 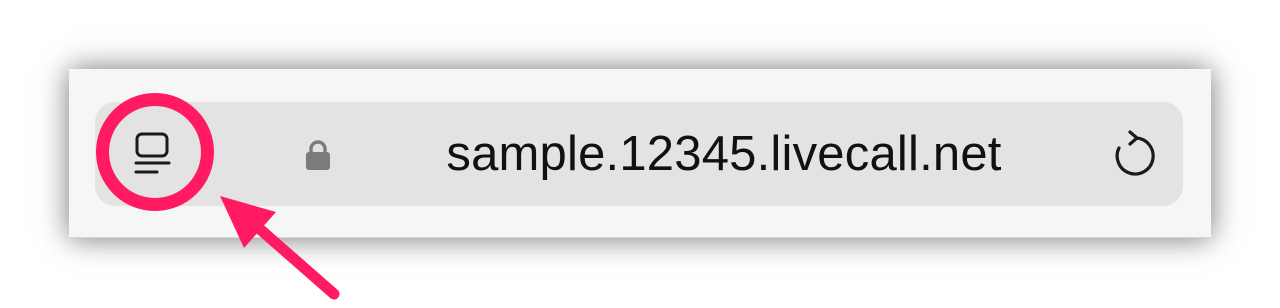 What do you see at coordinates (318, 155) in the screenshot?
I see `lock-icon` at bounding box center [318, 155].